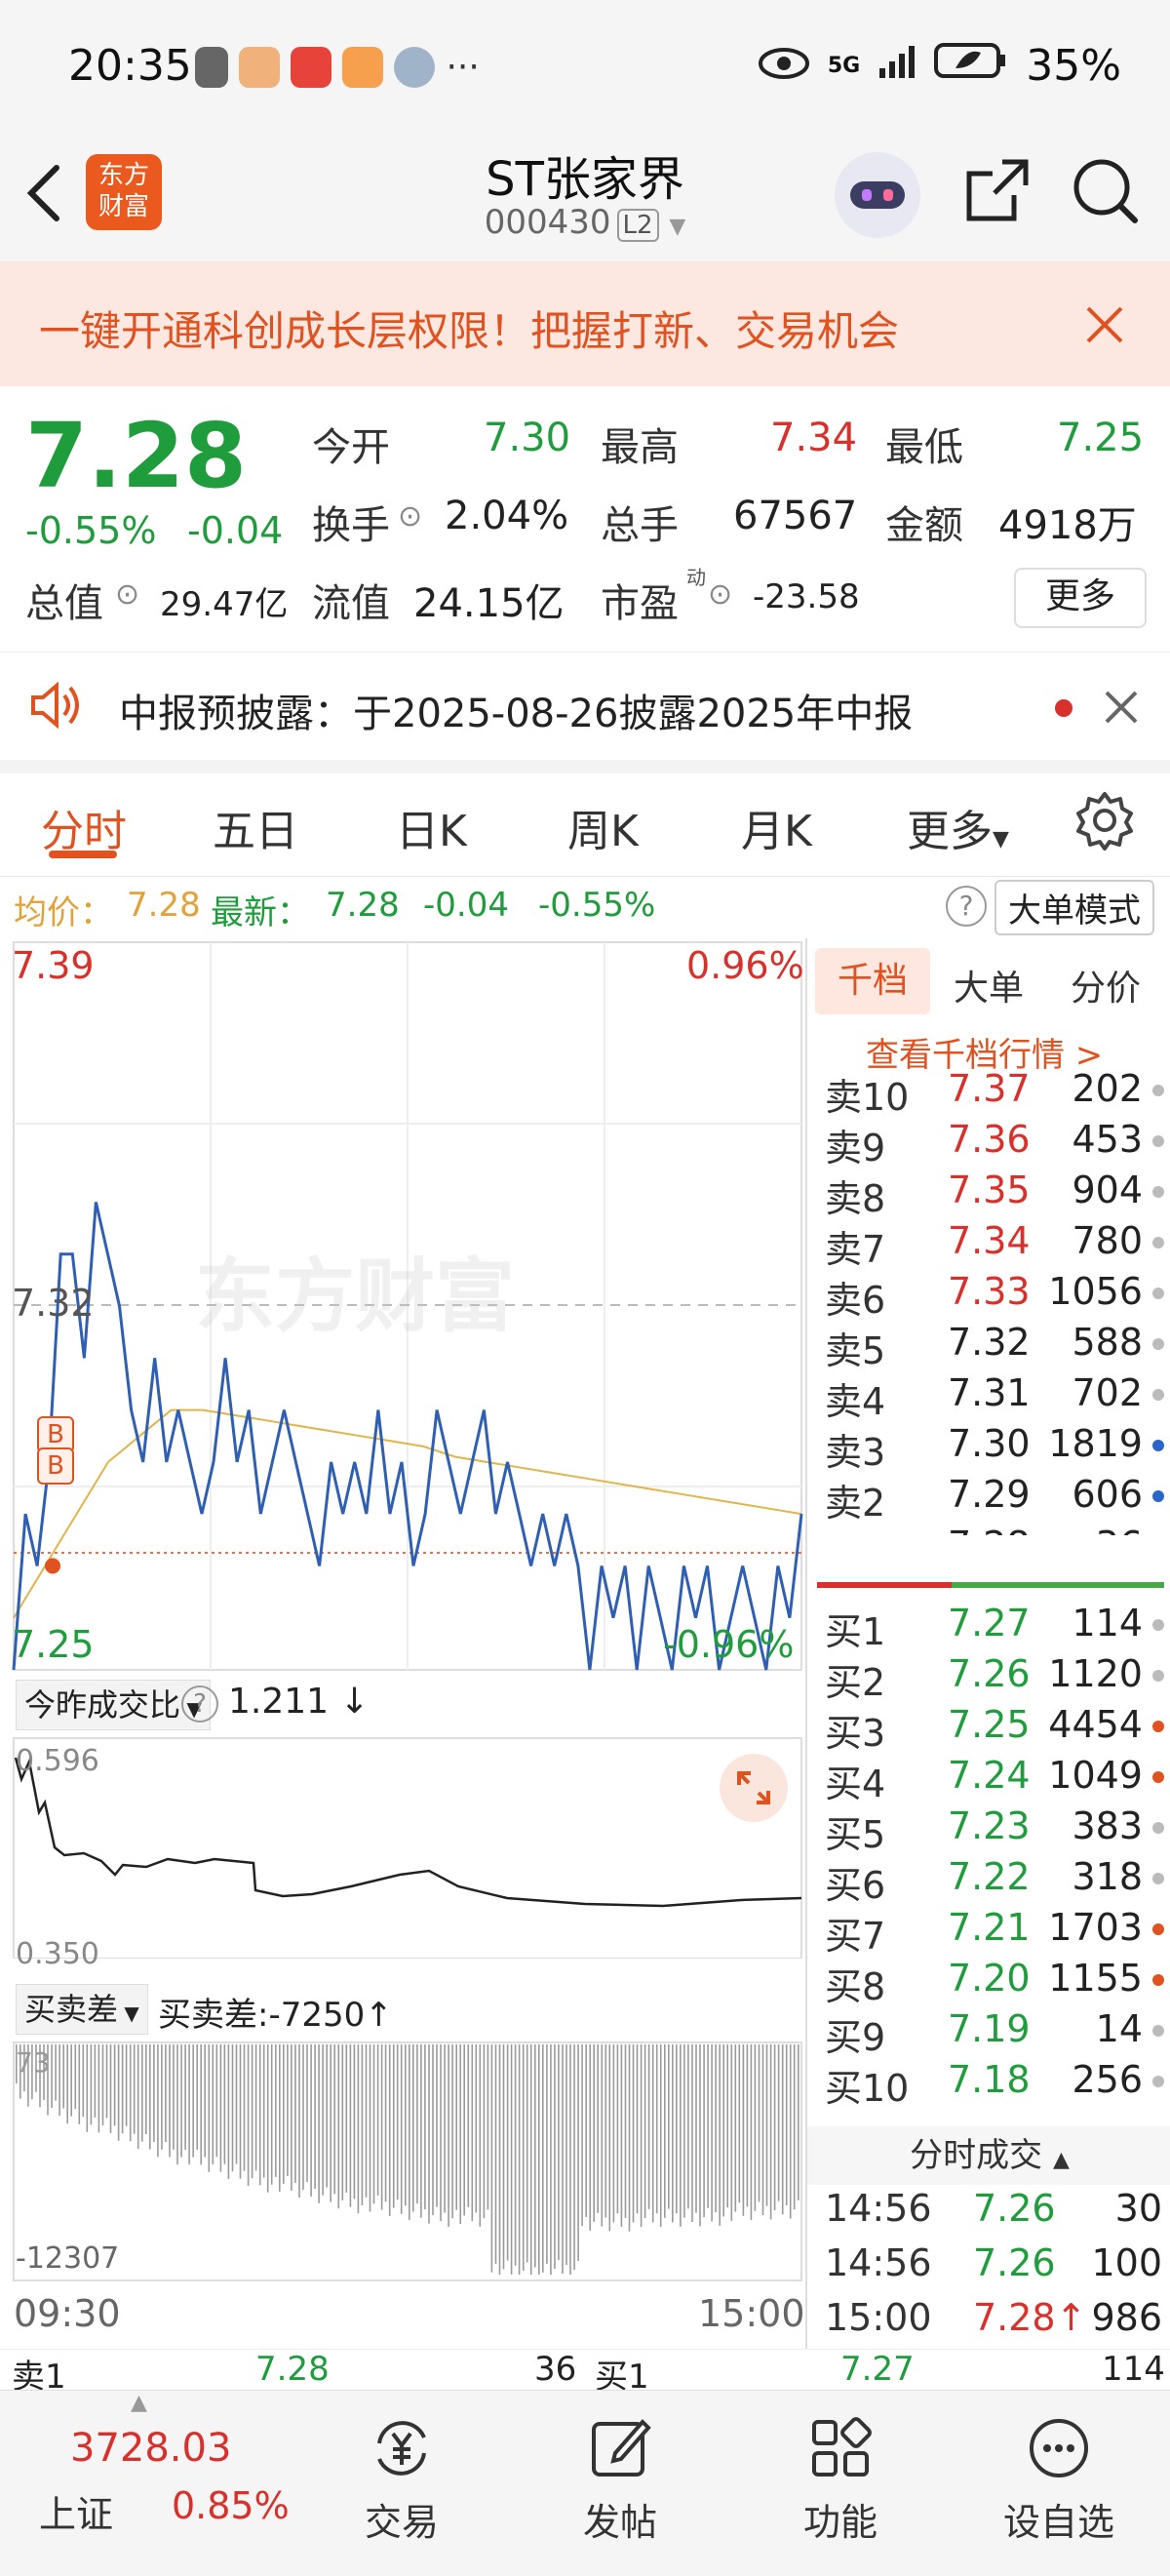 This screenshot has width=1170, height=2576. I want to click on tab-more: 更多▼, so click(958, 827).